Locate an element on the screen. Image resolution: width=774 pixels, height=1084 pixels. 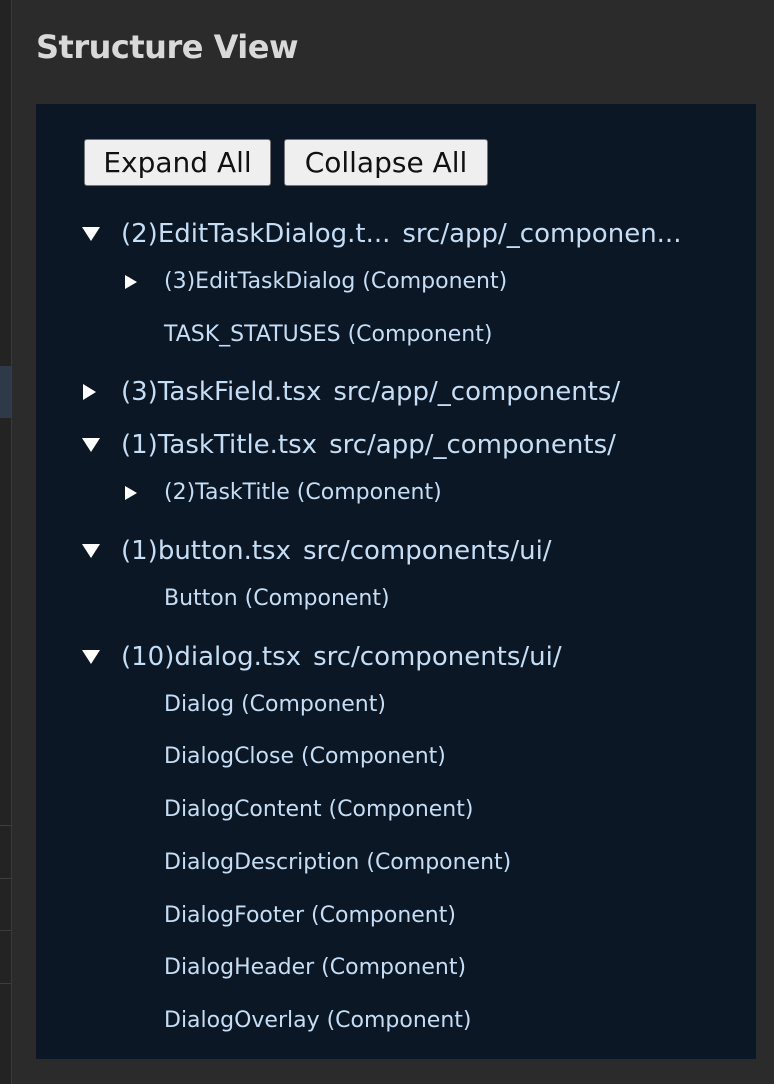
node-label: DialogContent (Component) is located at coordinates (319, 809).